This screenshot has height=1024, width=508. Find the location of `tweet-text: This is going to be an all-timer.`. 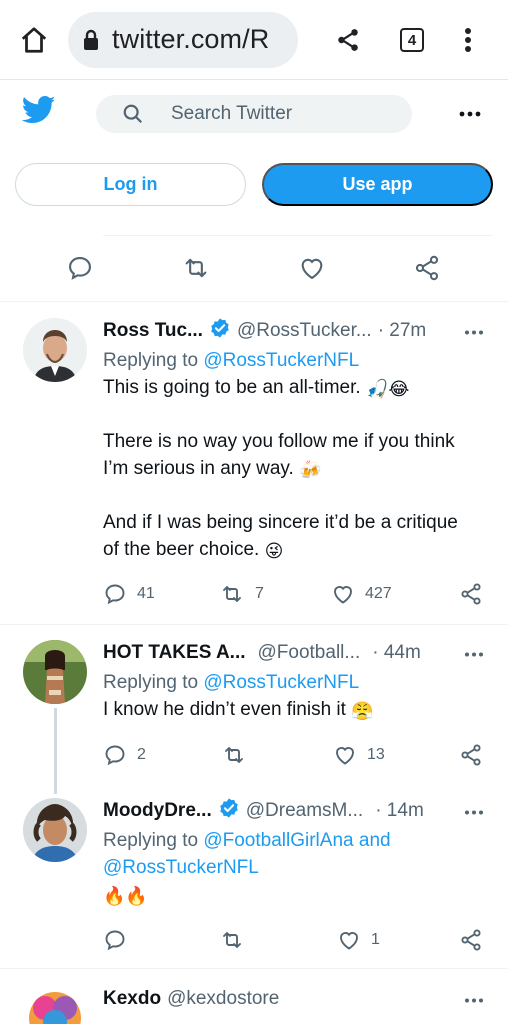

tweet-text: This is going to be an all-timer. is located at coordinates (232, 387).